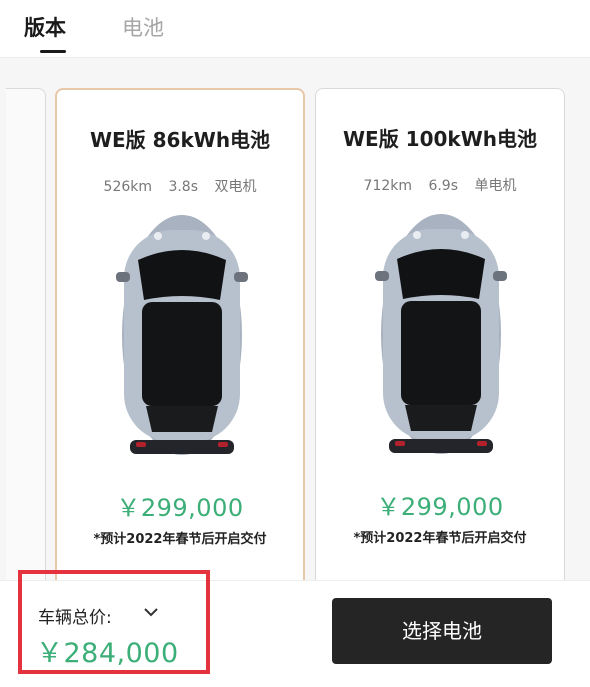 The image size is (590, 687). I want to click on card-specs: 526km 3.8s 双电机, so click(180, 186).